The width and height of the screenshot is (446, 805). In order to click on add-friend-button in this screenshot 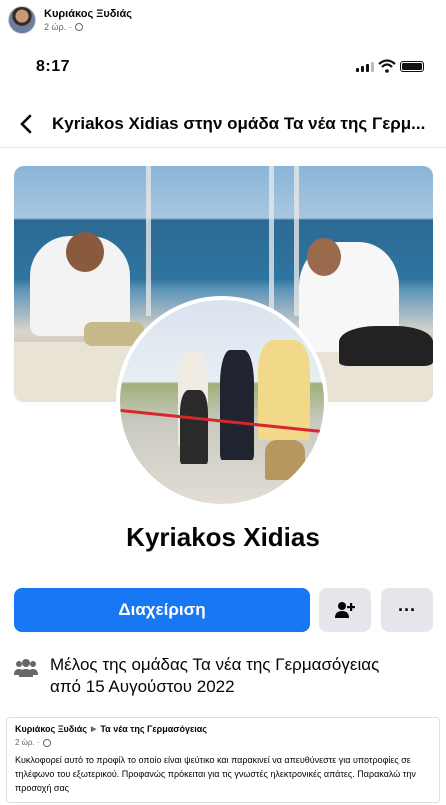, I will do `click(345, 610)`.